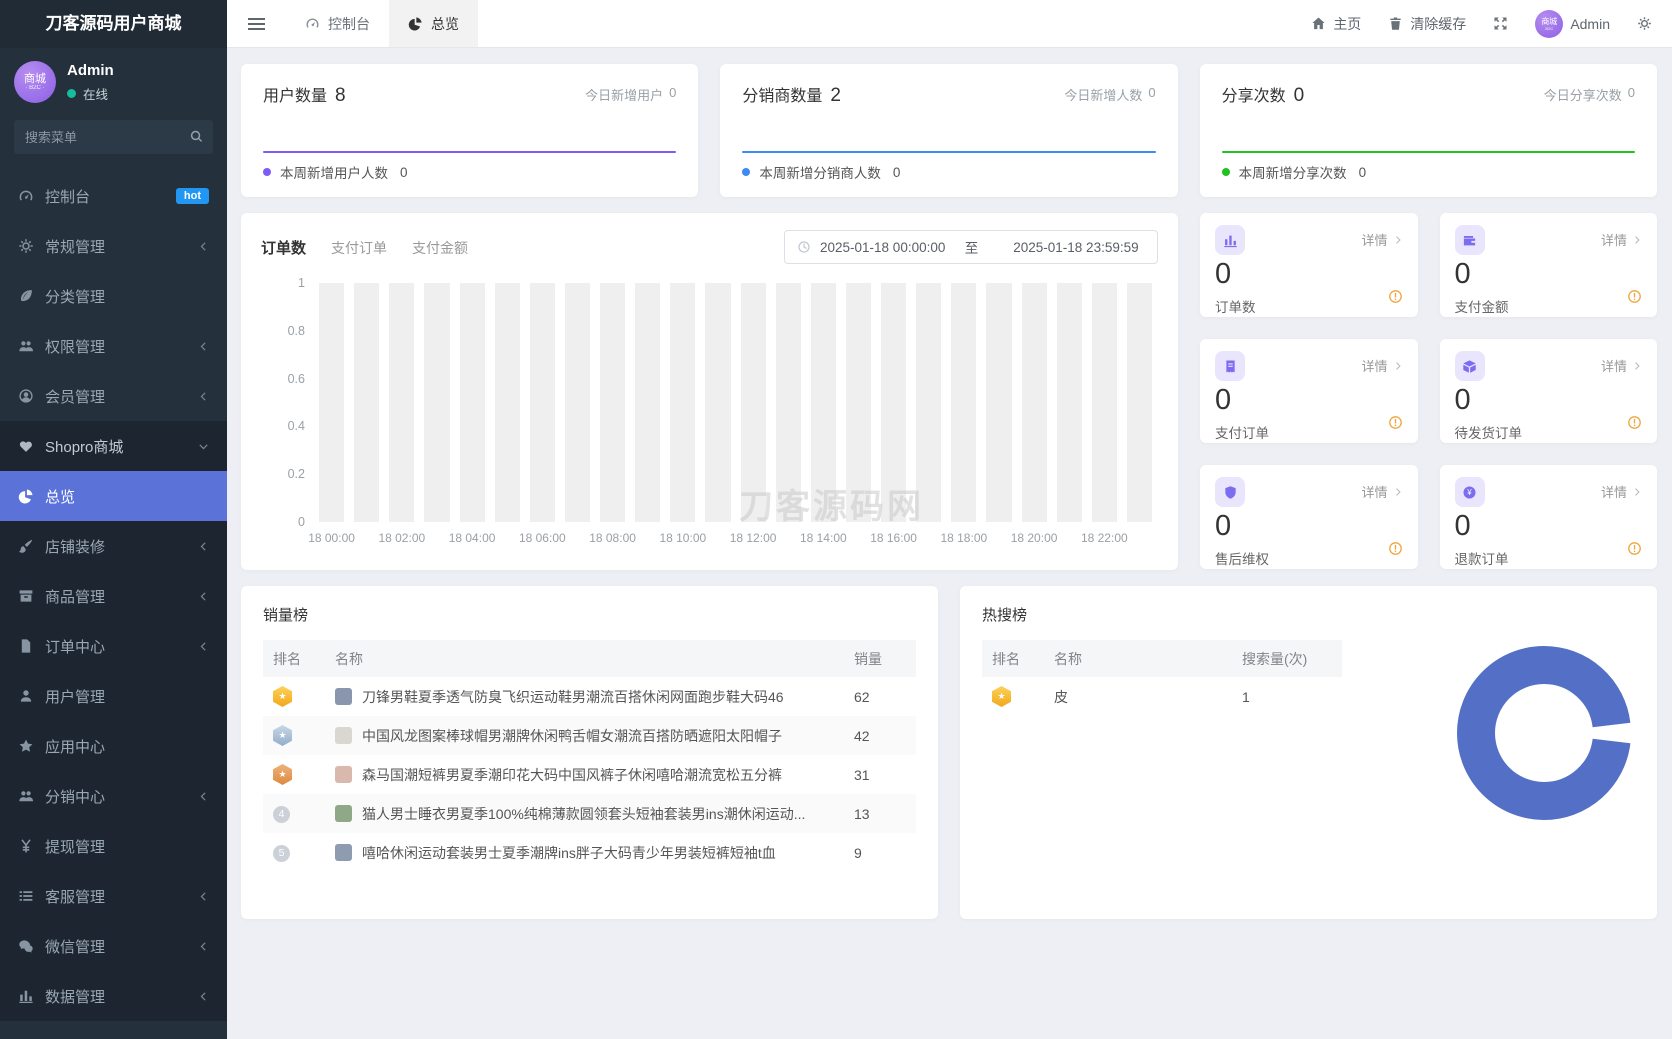 This screenshot has width=1672, height=1039. I want to click on chart-tab-0: 订单数, so click(283, 247).